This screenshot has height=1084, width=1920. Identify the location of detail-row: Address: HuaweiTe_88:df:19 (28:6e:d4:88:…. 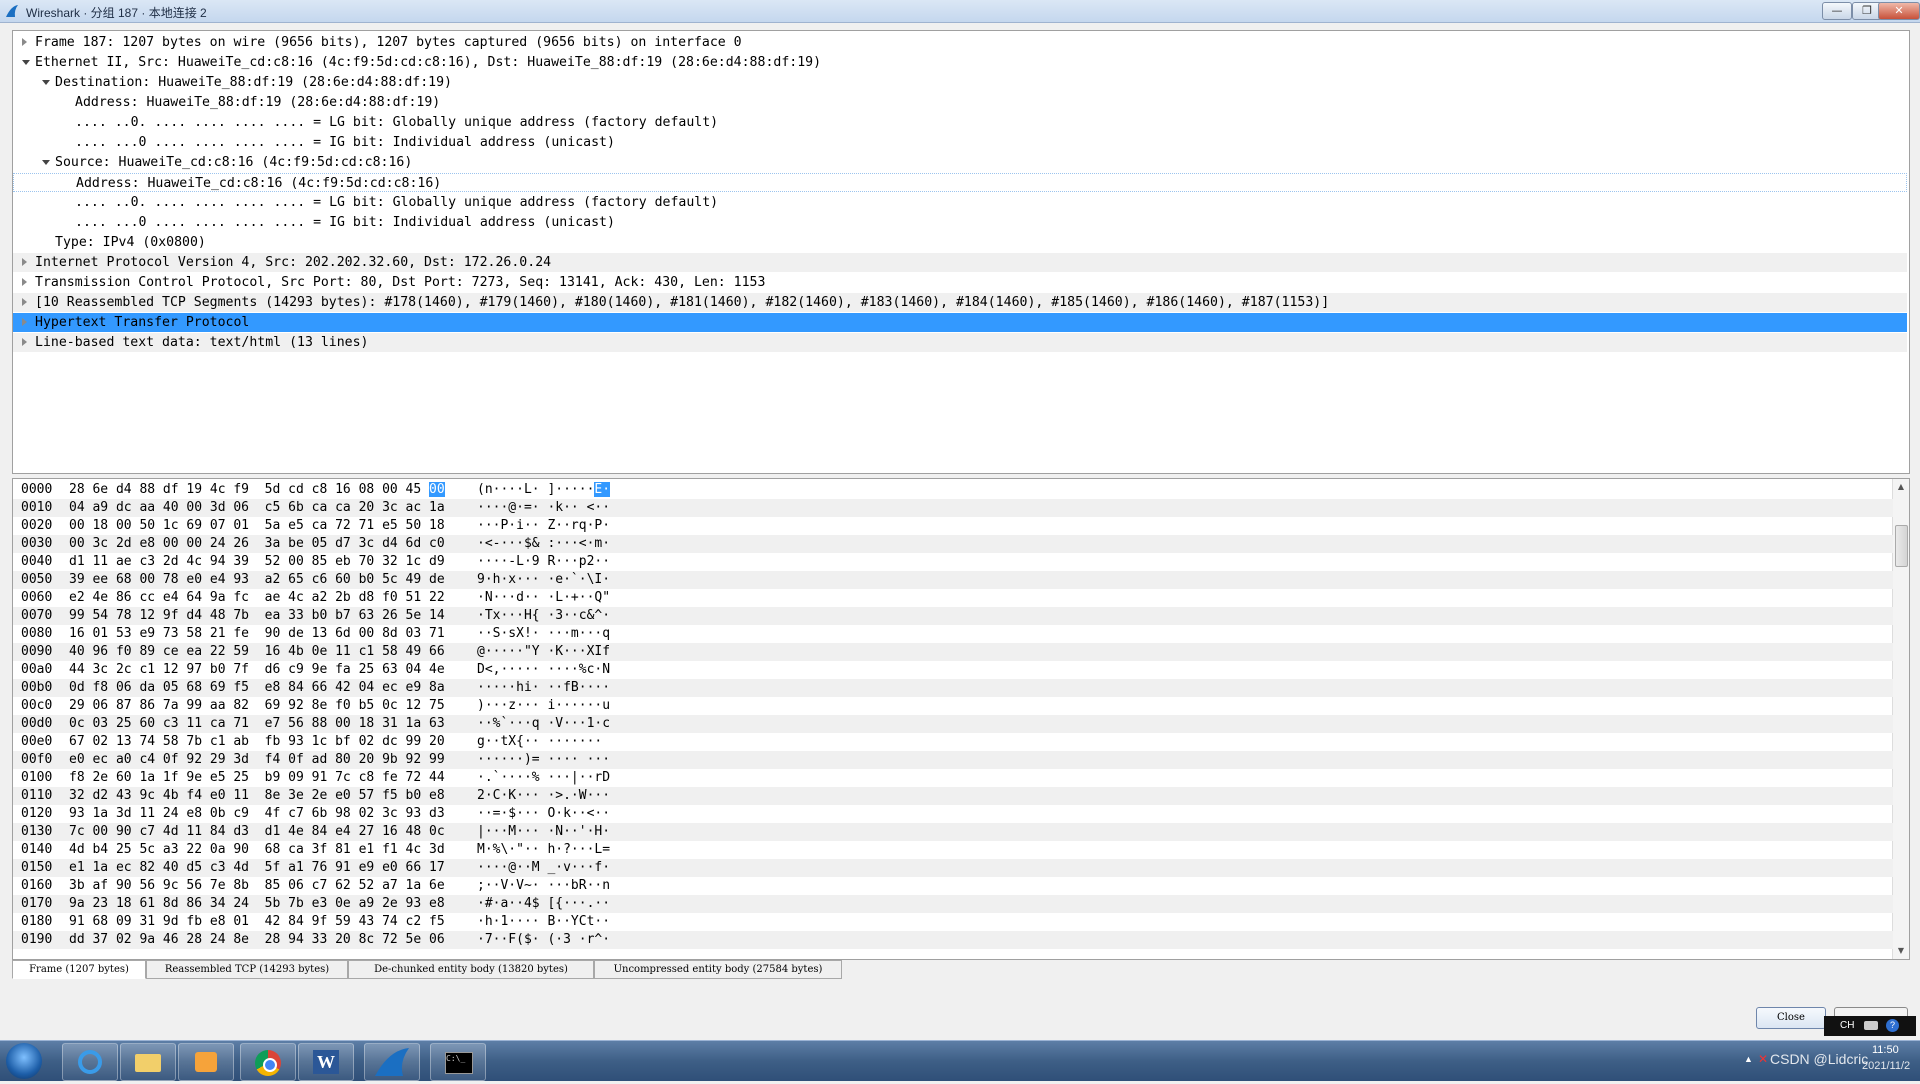
(960, 102).